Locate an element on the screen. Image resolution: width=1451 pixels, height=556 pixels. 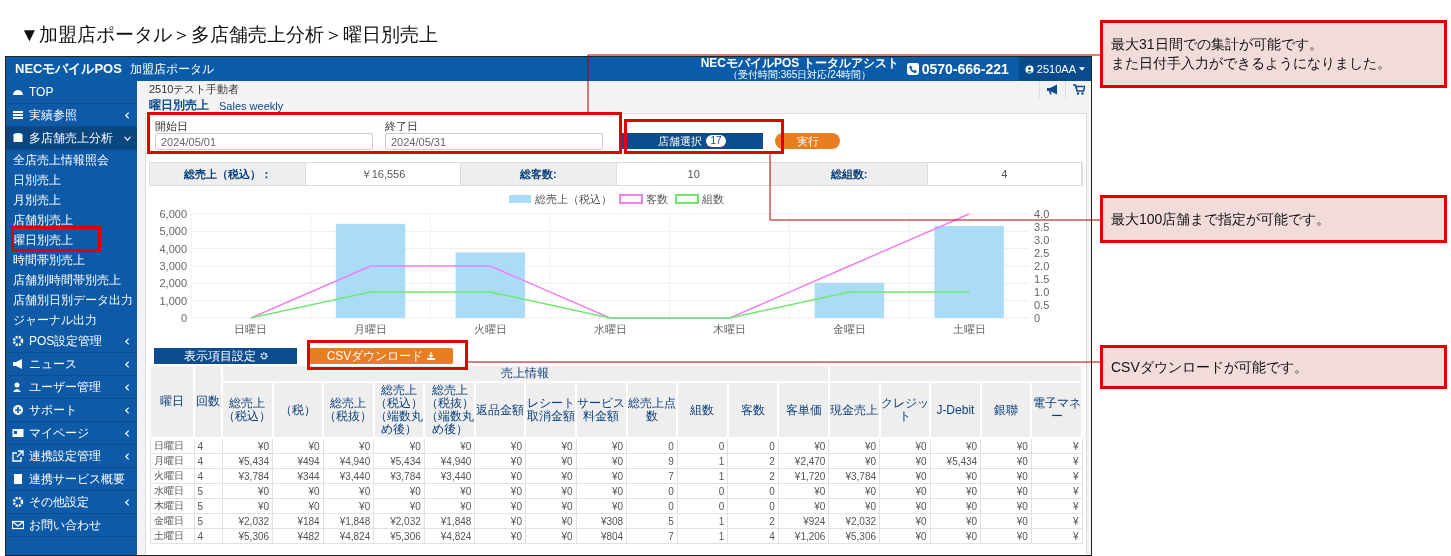
user-menu: 2510AA is located at coordinates (1054, 69).